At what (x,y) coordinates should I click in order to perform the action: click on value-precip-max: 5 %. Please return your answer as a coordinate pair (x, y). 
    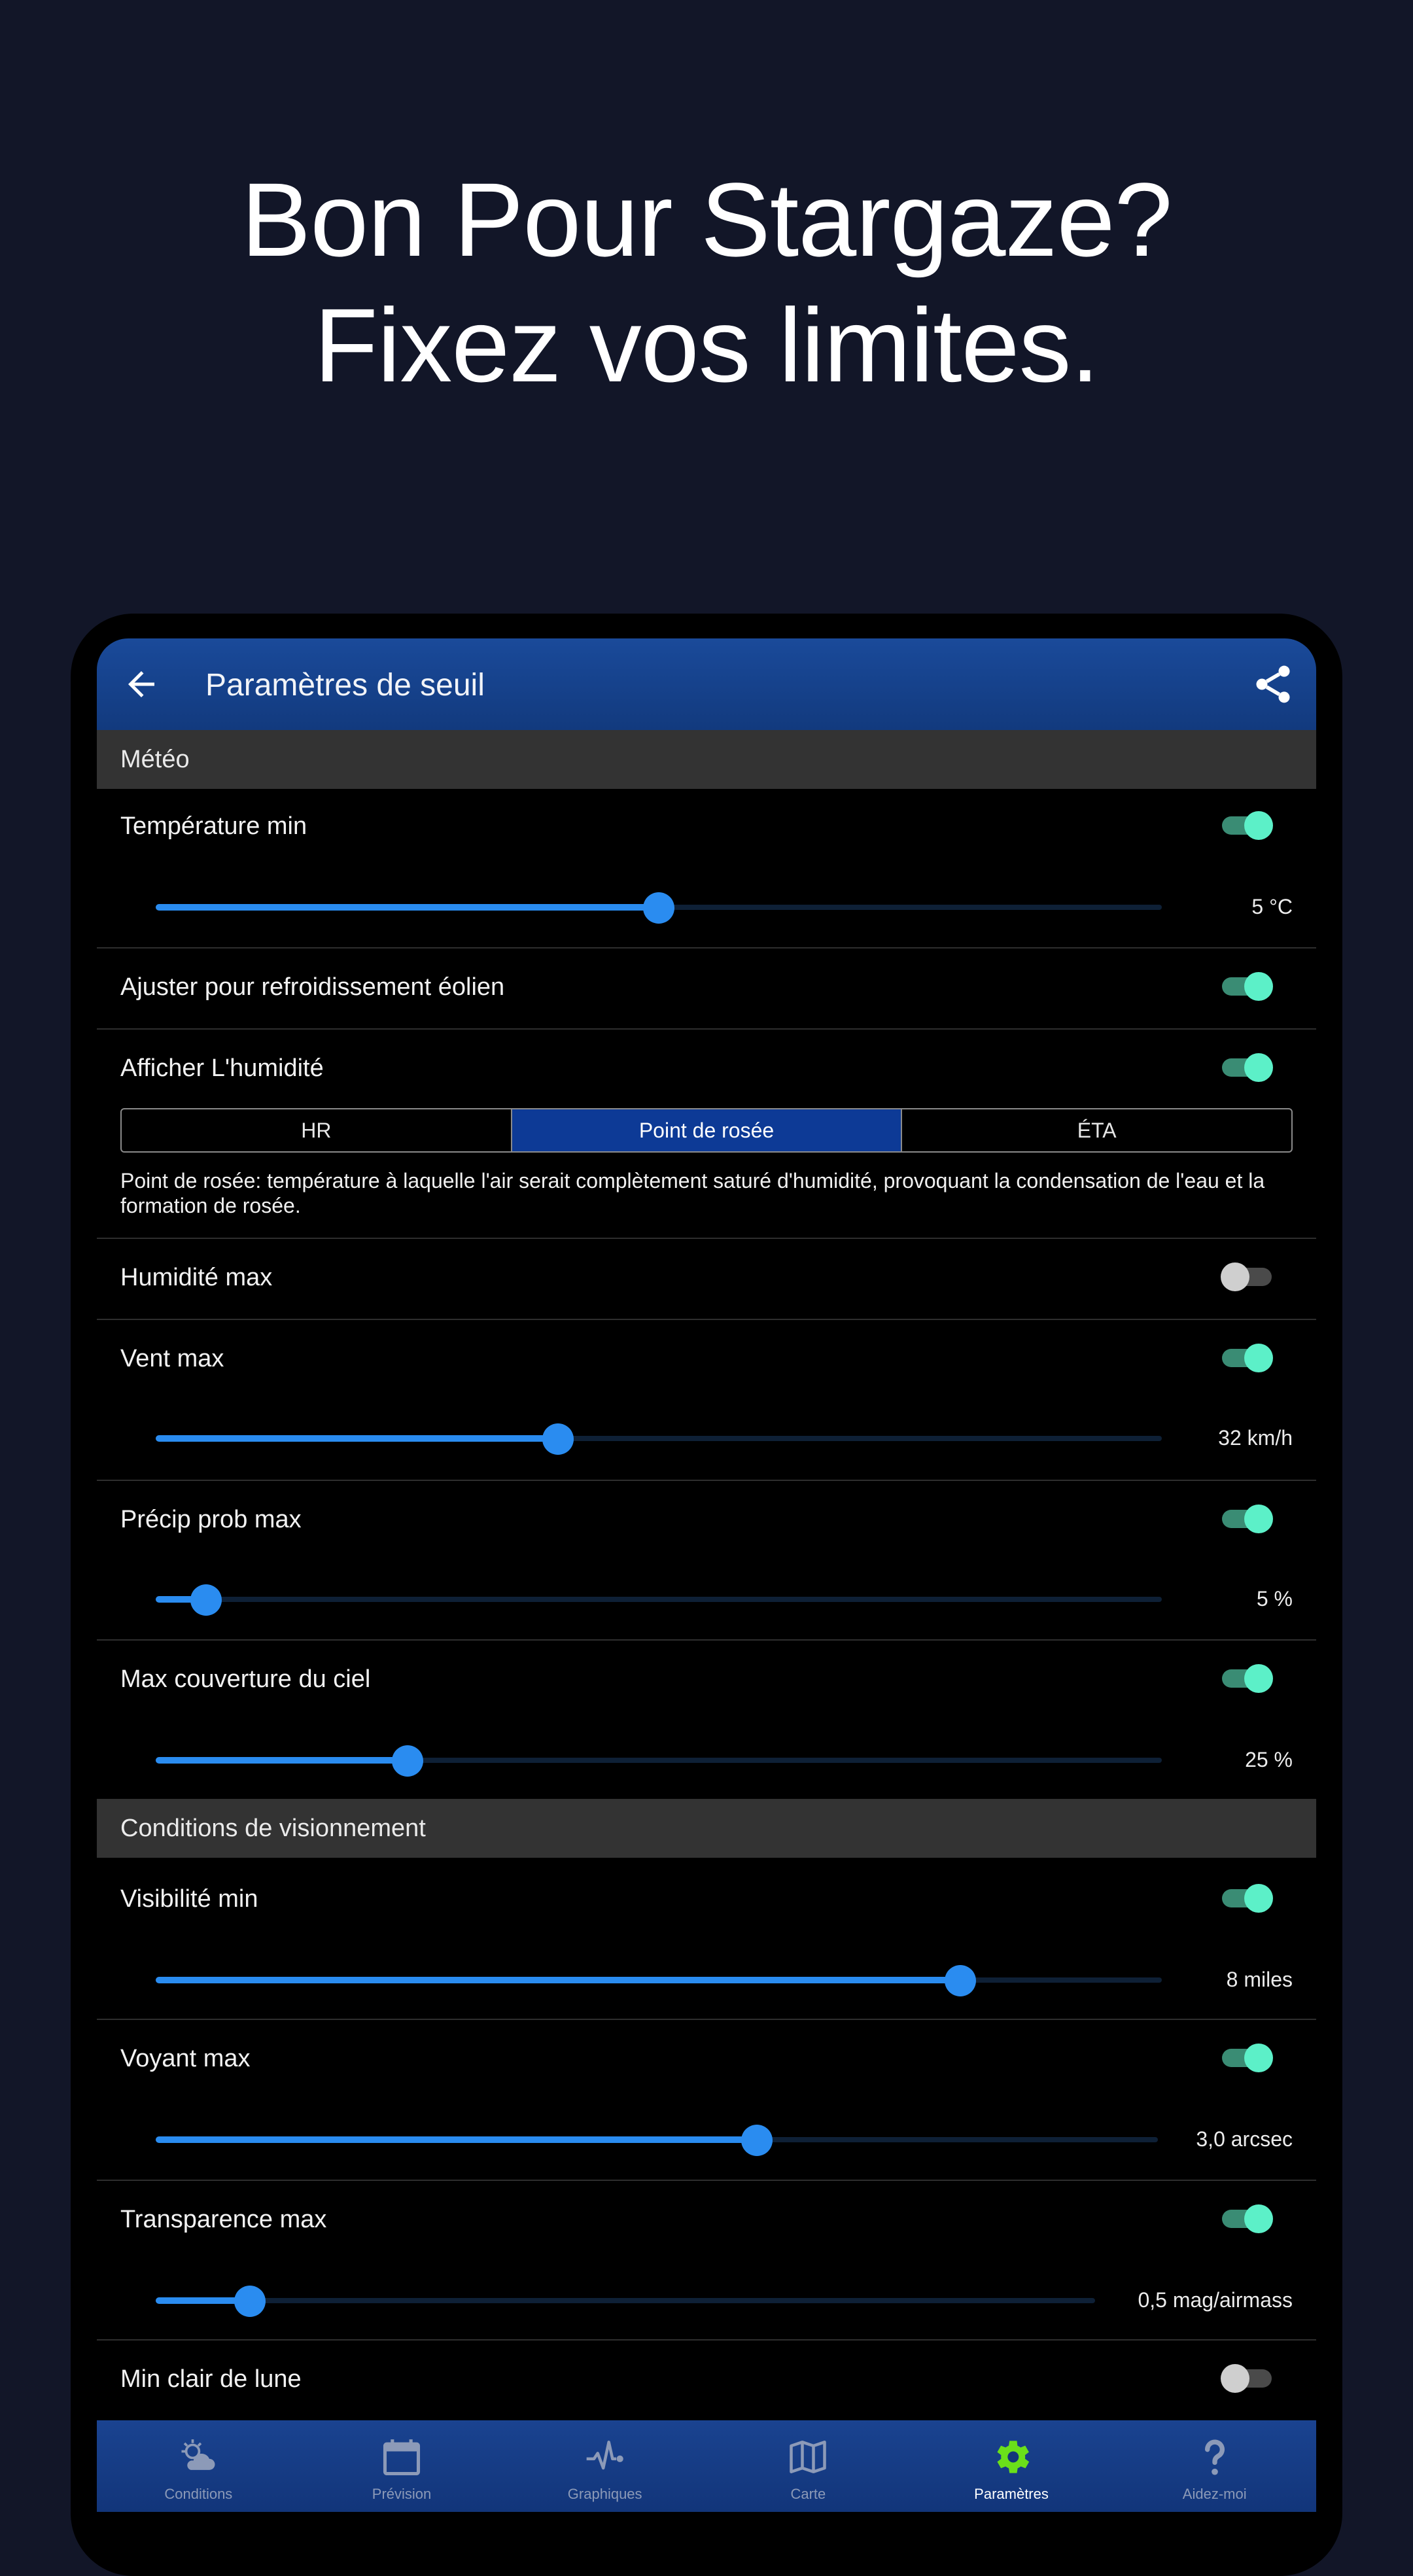
    Looking at the image, I should click on (1275, 1598).